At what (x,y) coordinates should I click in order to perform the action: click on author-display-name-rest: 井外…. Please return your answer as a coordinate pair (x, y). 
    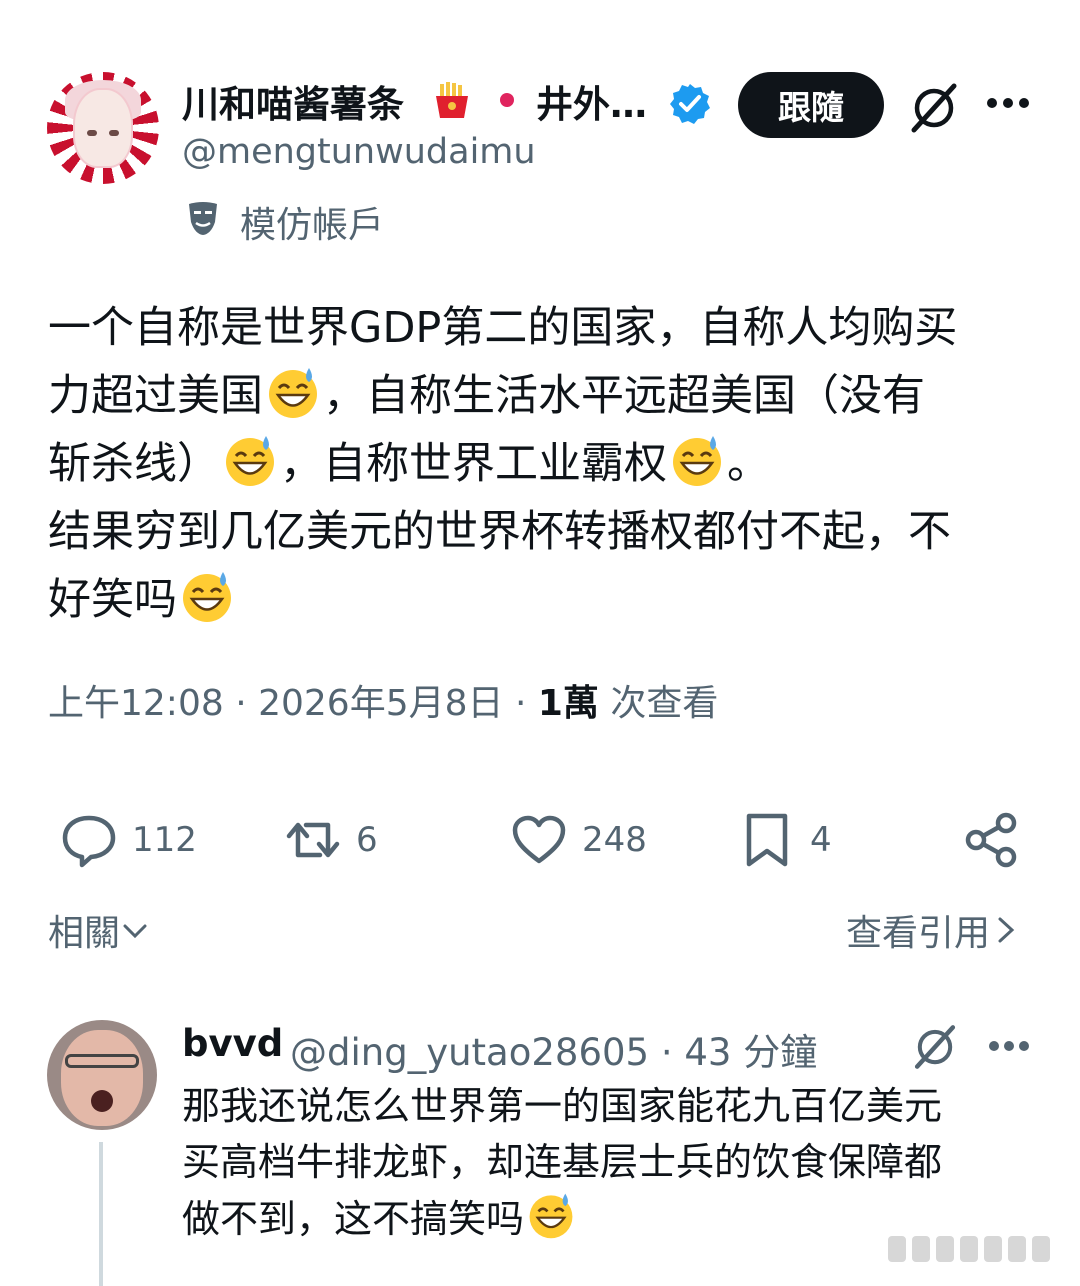
    Looking at the image, I should click on (591, 101).